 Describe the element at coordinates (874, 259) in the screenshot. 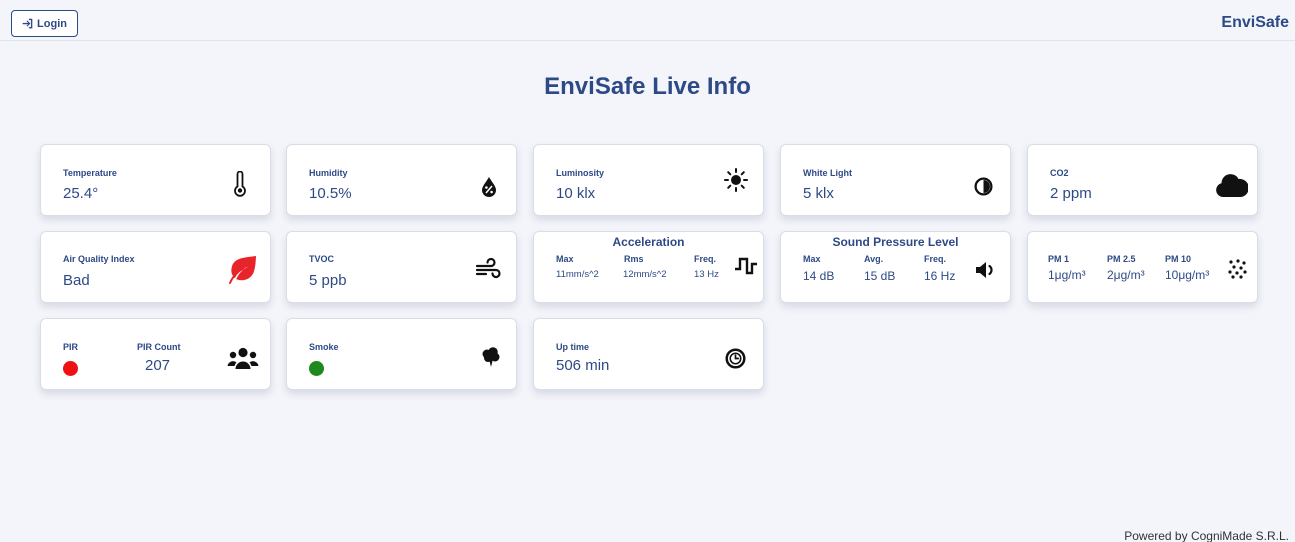

I see `sound-avg-label: Avg.` at that location.